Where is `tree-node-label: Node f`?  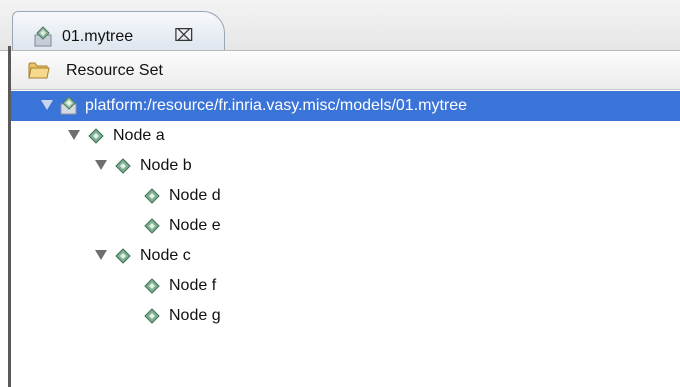
tree-node-label: Node f is located at coordinates (193, 285).